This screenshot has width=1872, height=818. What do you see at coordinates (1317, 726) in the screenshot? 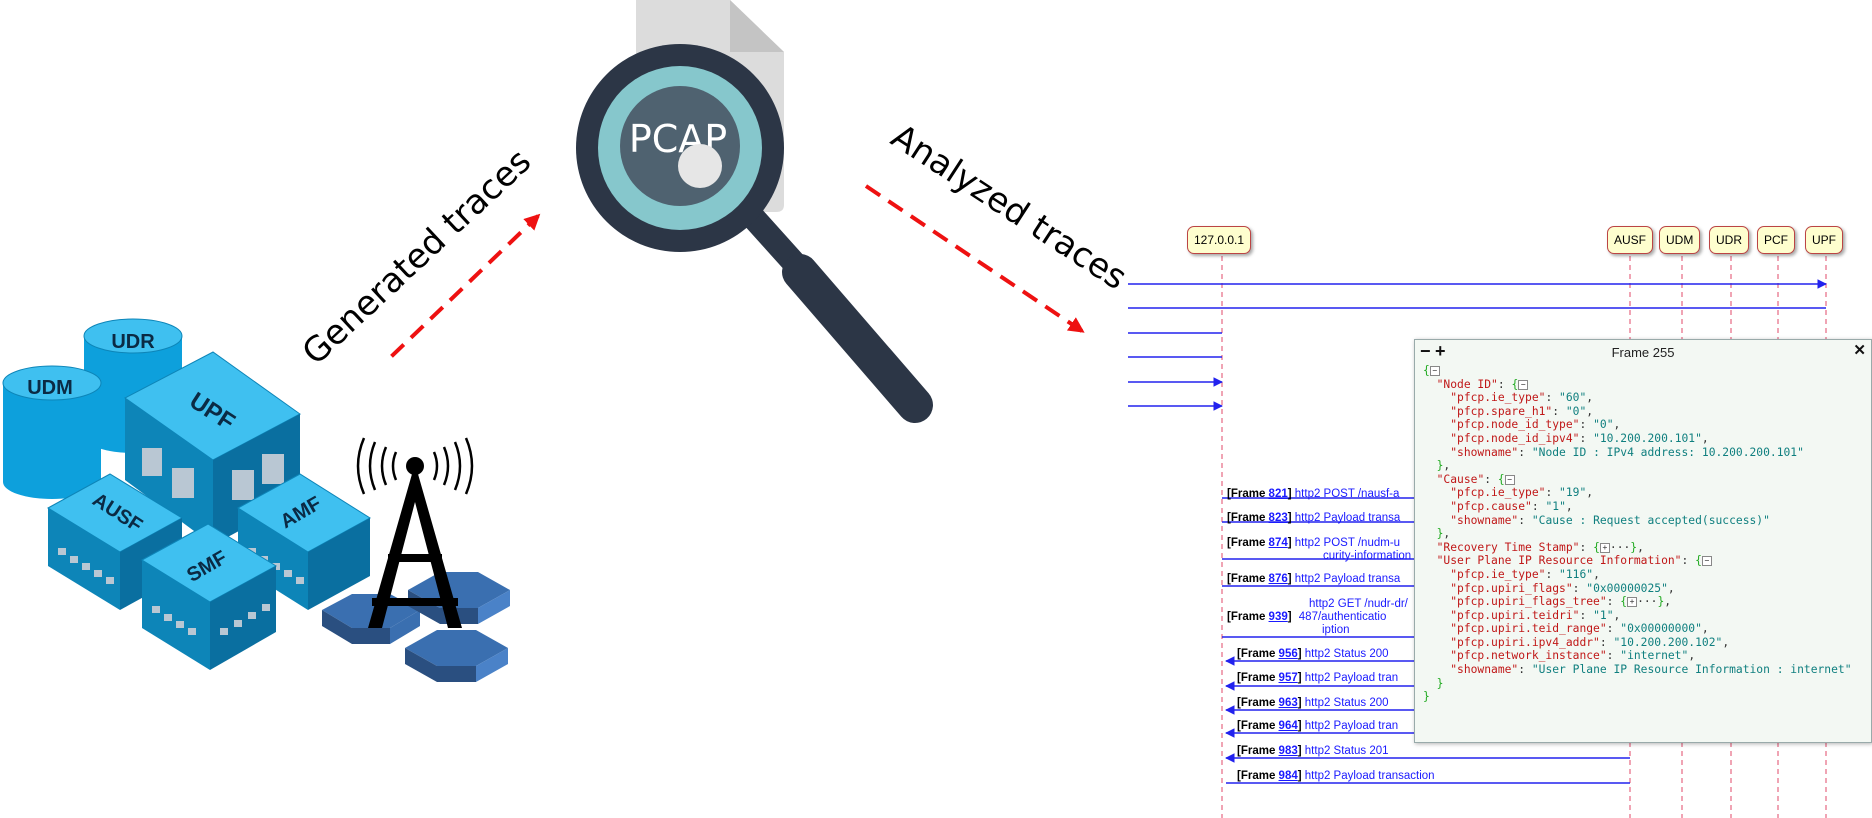
I see `message-label: [Frame 964] http2 Payload tran` at bounding box center [1317, 726].